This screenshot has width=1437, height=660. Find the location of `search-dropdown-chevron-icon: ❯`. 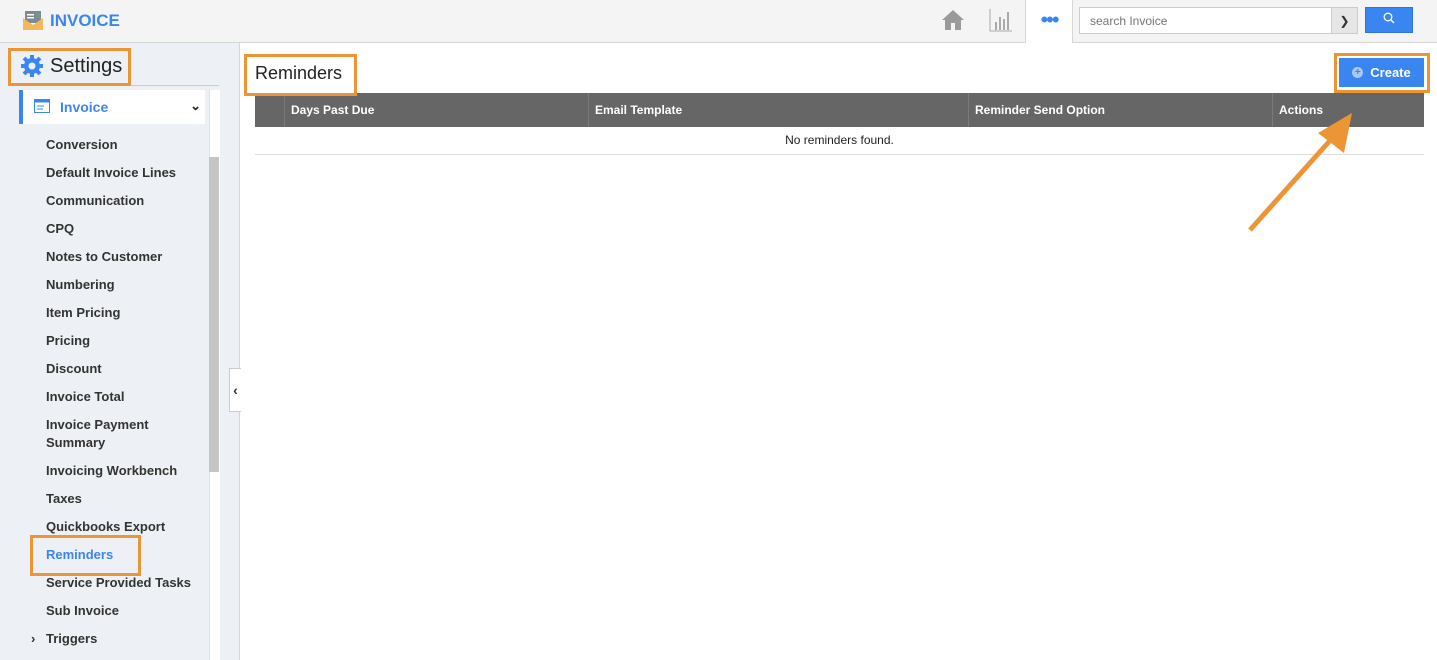

search-dropdown-chevron-icon: ❯ is located at coordinates (1344, 20).